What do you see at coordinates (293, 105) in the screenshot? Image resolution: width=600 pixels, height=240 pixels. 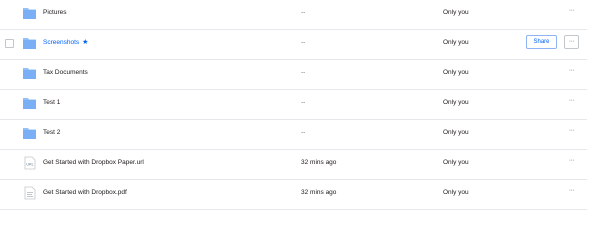 I see `file-row-test-1: Test 1 -- Only you ···` at bounding box center [293, 105].